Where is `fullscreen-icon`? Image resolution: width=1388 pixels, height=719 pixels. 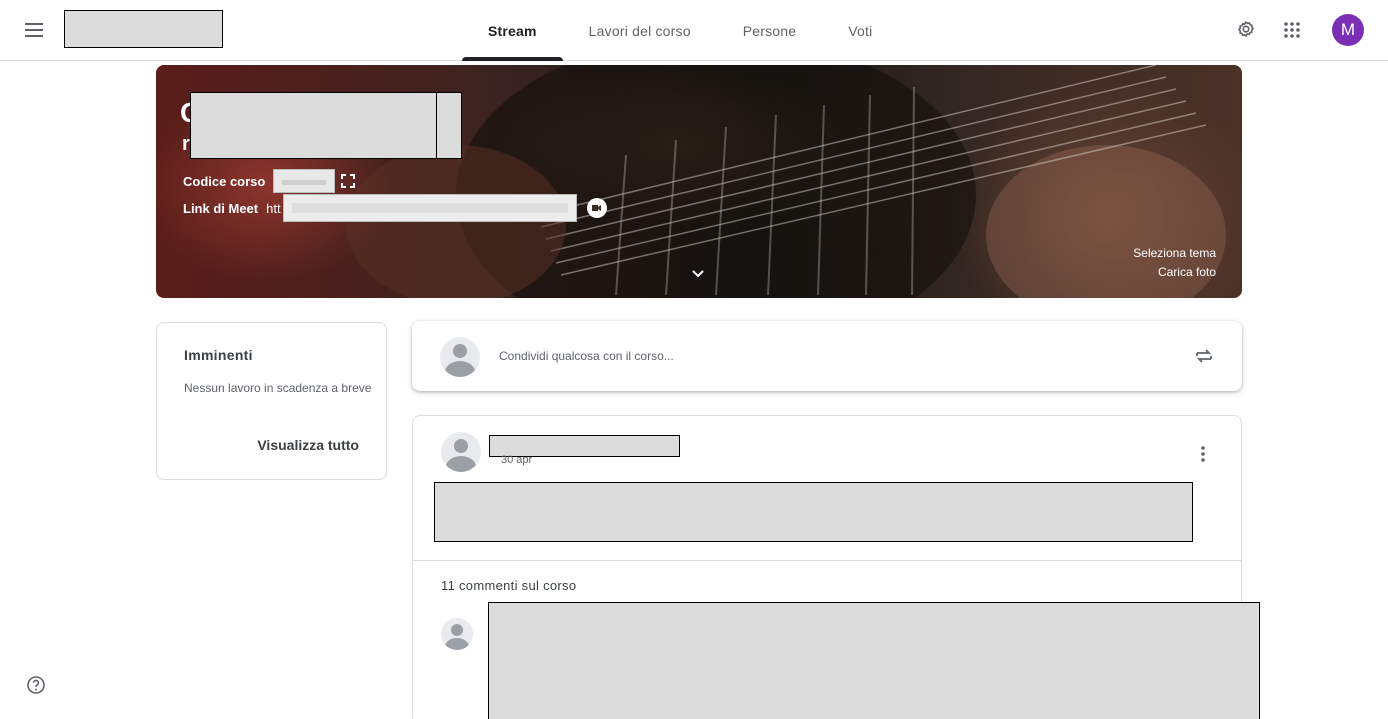
fullscreen-icon is located at coordinates (348, 181).